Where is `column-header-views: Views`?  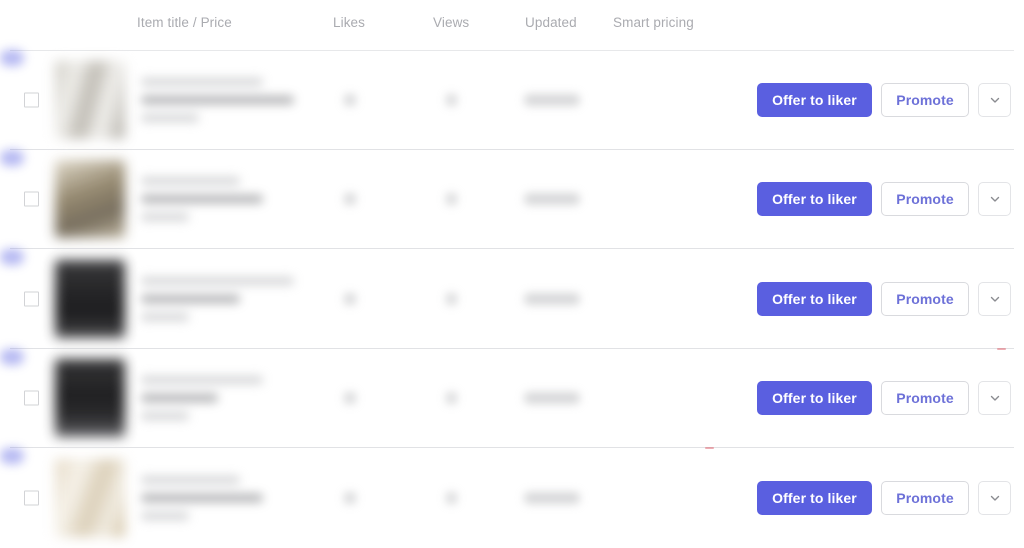
column-header-views: Views is located at coordinates (451, 22).